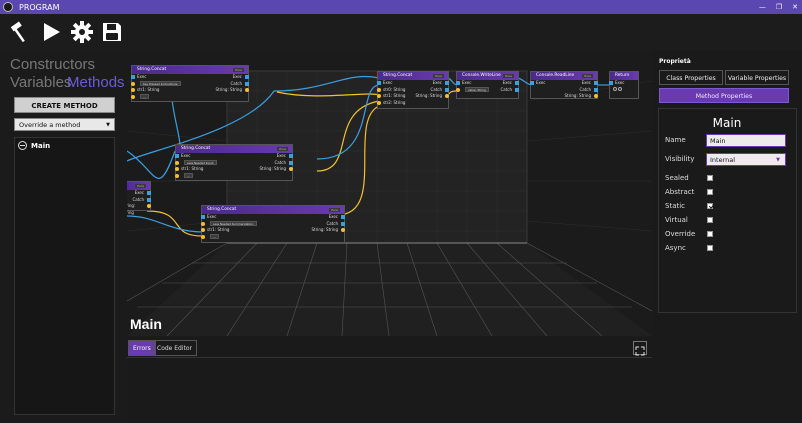 This screenshot has width=802, height=423. What do you see at coordinates (746, 140) in the screenshot?
I see `method-name-input: Main` at bounding box center [746, 140].